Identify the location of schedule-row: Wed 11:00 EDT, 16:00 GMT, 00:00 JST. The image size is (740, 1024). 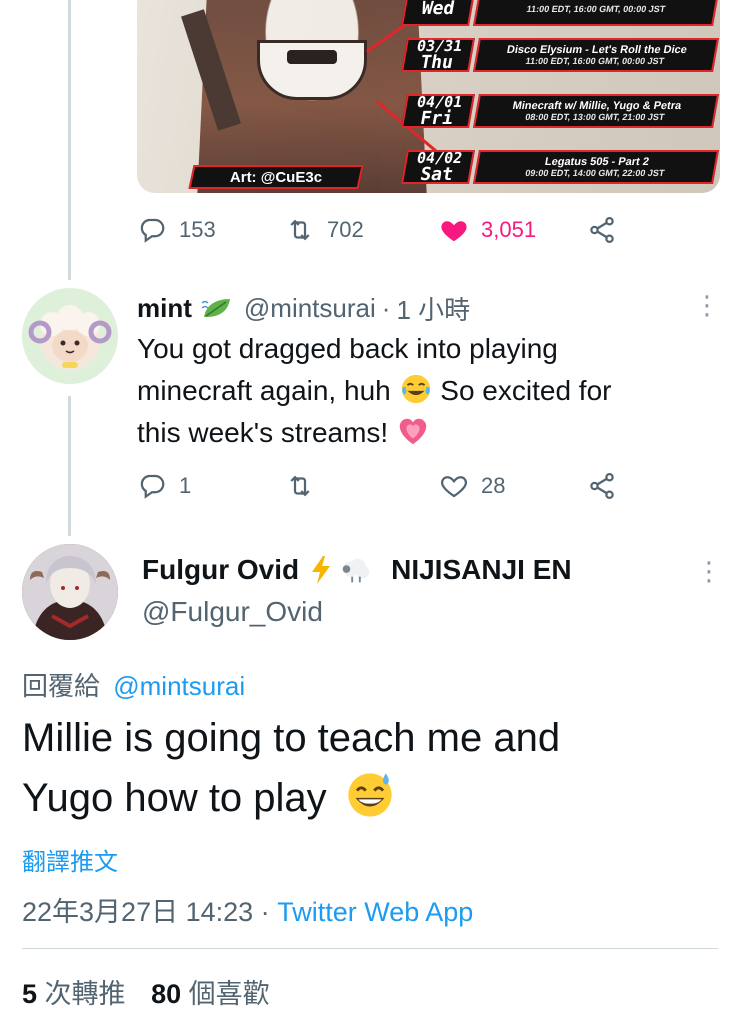
(560, 13).